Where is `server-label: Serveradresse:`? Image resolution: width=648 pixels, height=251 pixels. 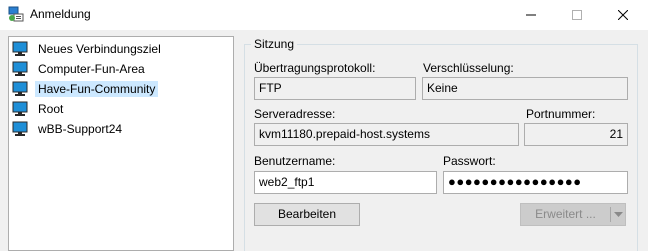
server-label: Serveradresse: is located at coordinates (295, 114).